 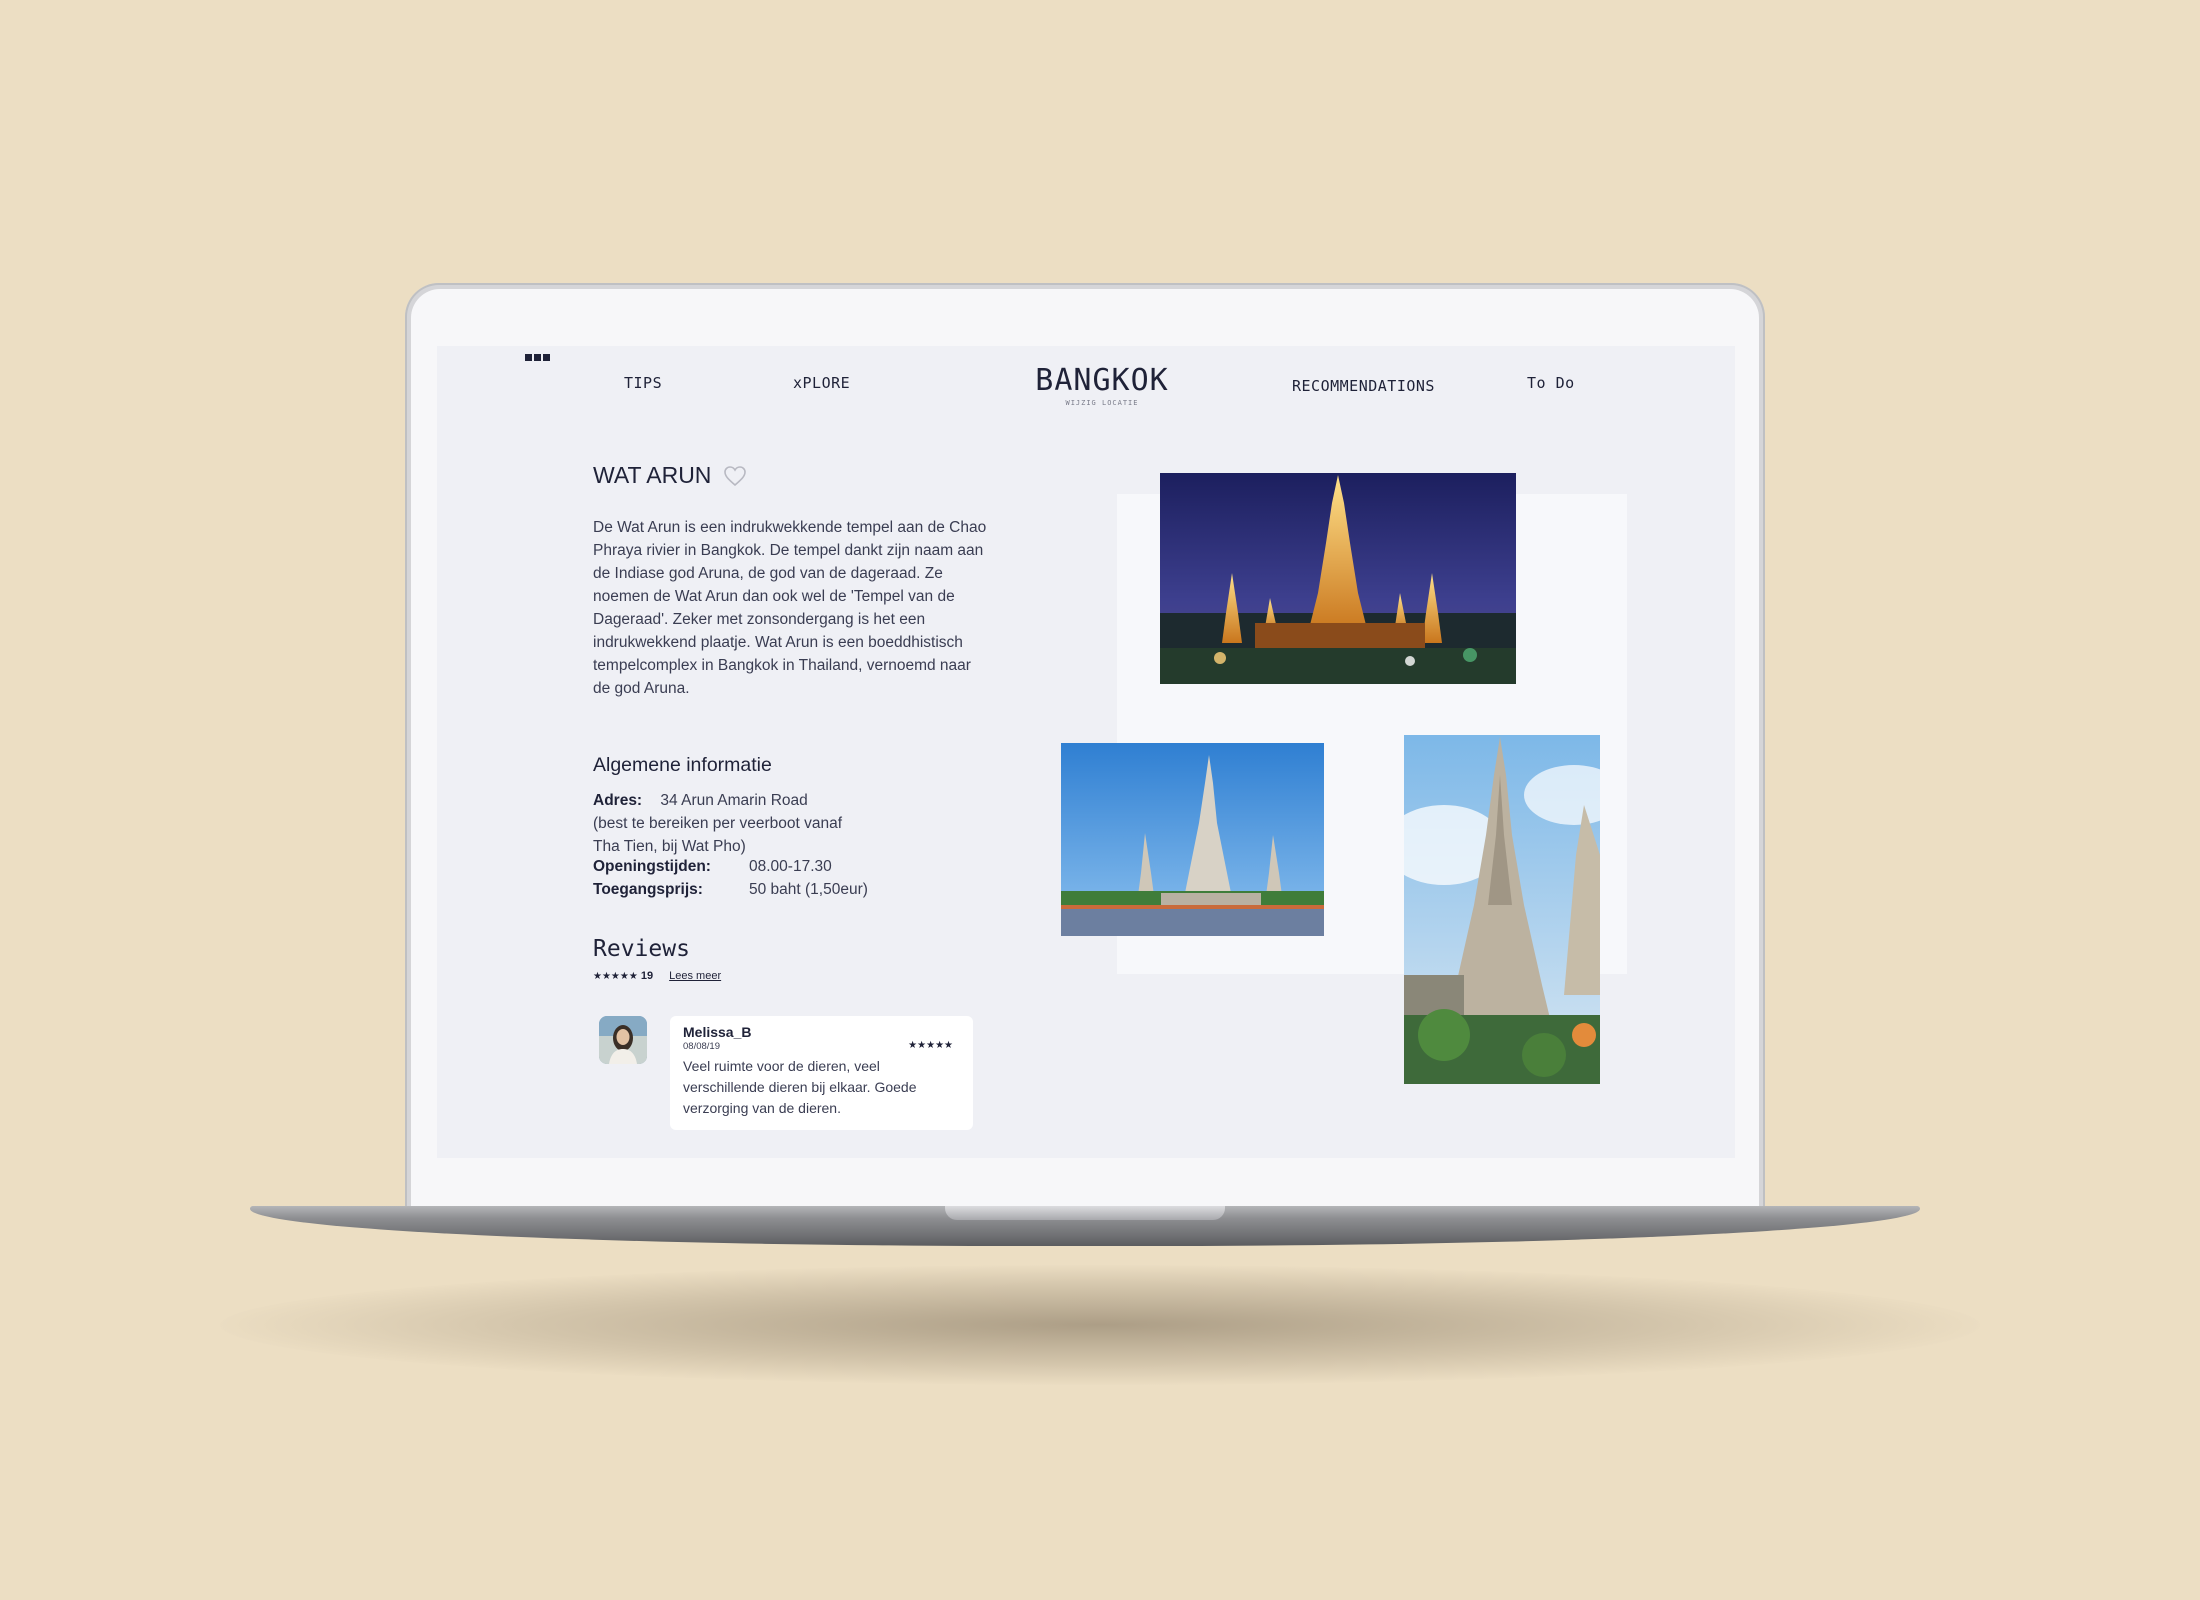 What do you see at coordinates (669, 846) in the screenshot?
I see `address-note-2: Tha Tien, bij Wat Pho)` at bounding box center [669, 846].